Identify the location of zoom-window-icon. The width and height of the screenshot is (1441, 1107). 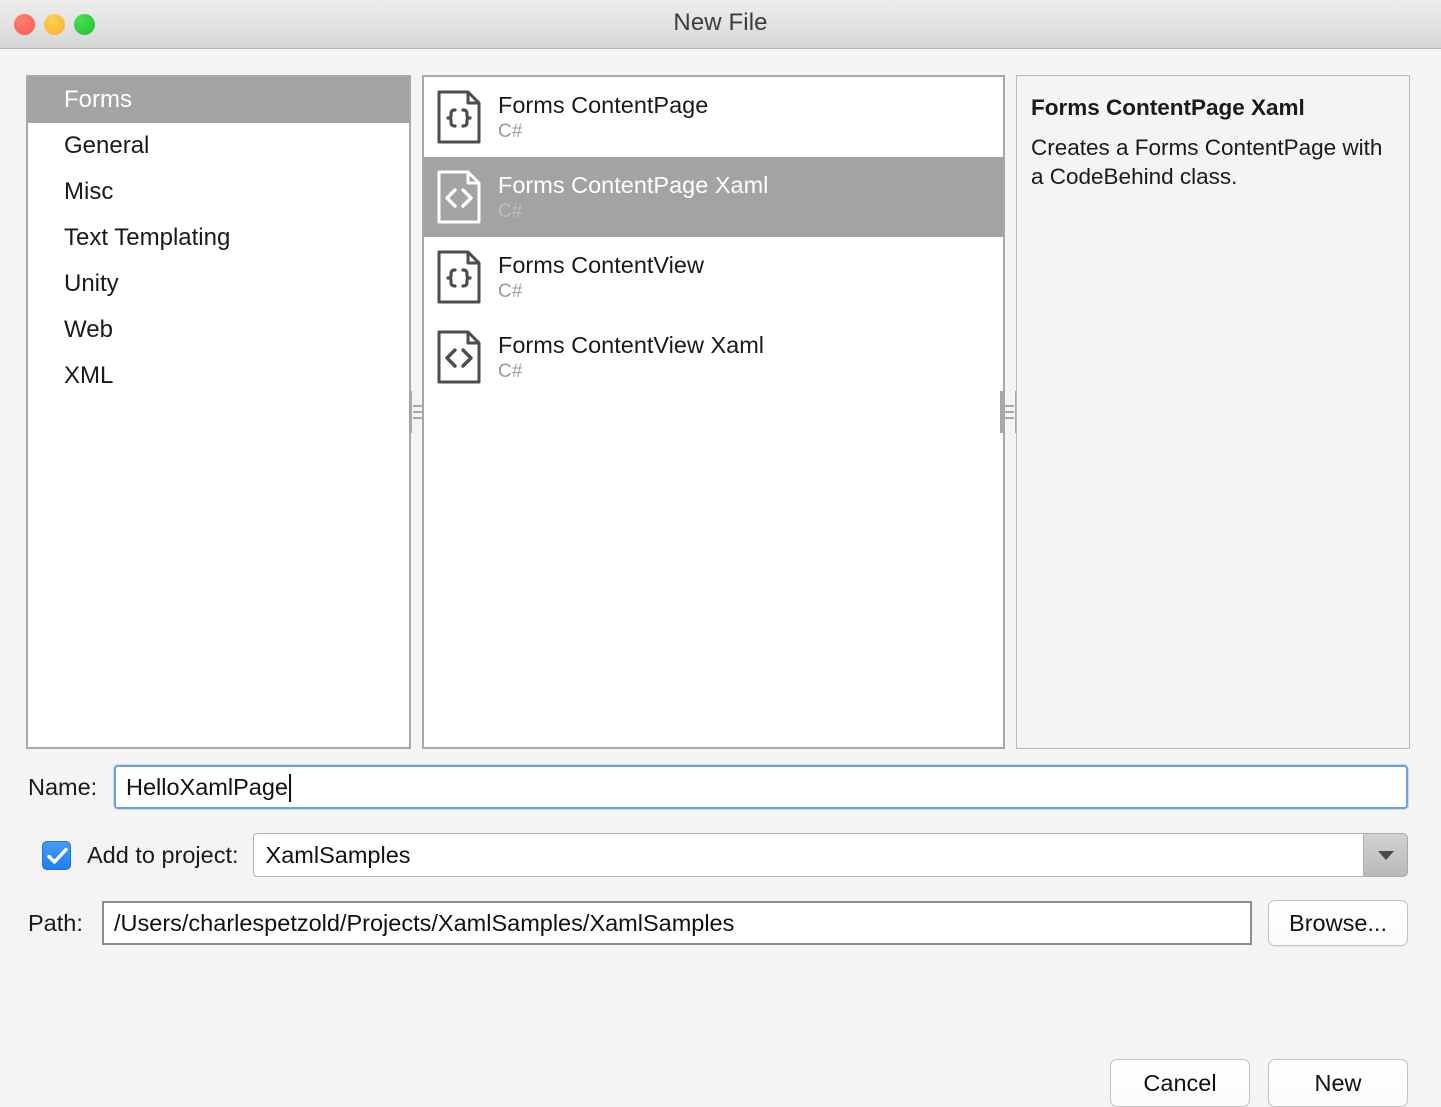
(84, 24).